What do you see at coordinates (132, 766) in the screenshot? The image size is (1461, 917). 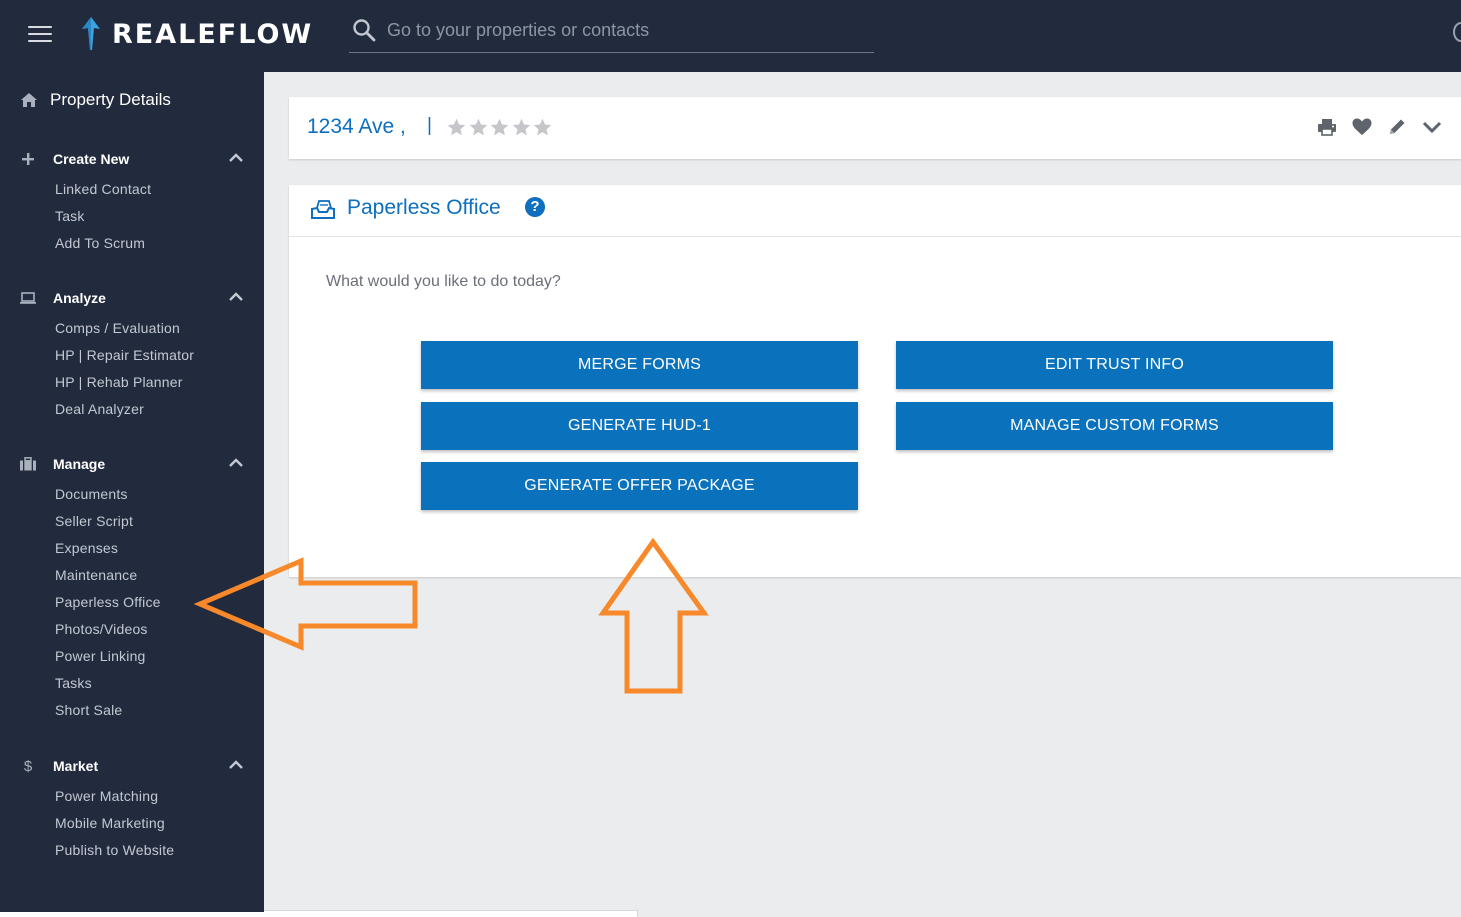 I see `sidebar-head-market: $ Market` at bounding box center [132, 766].